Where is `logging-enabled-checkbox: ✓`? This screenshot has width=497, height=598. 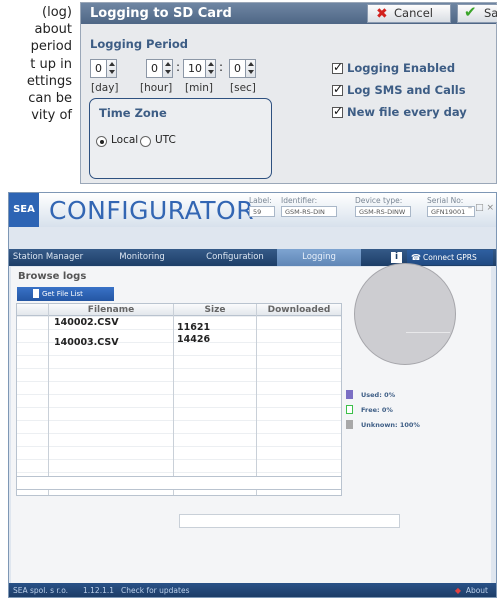 logging-enabled-checkbox: ✓ is located at coordinates (338, 67).